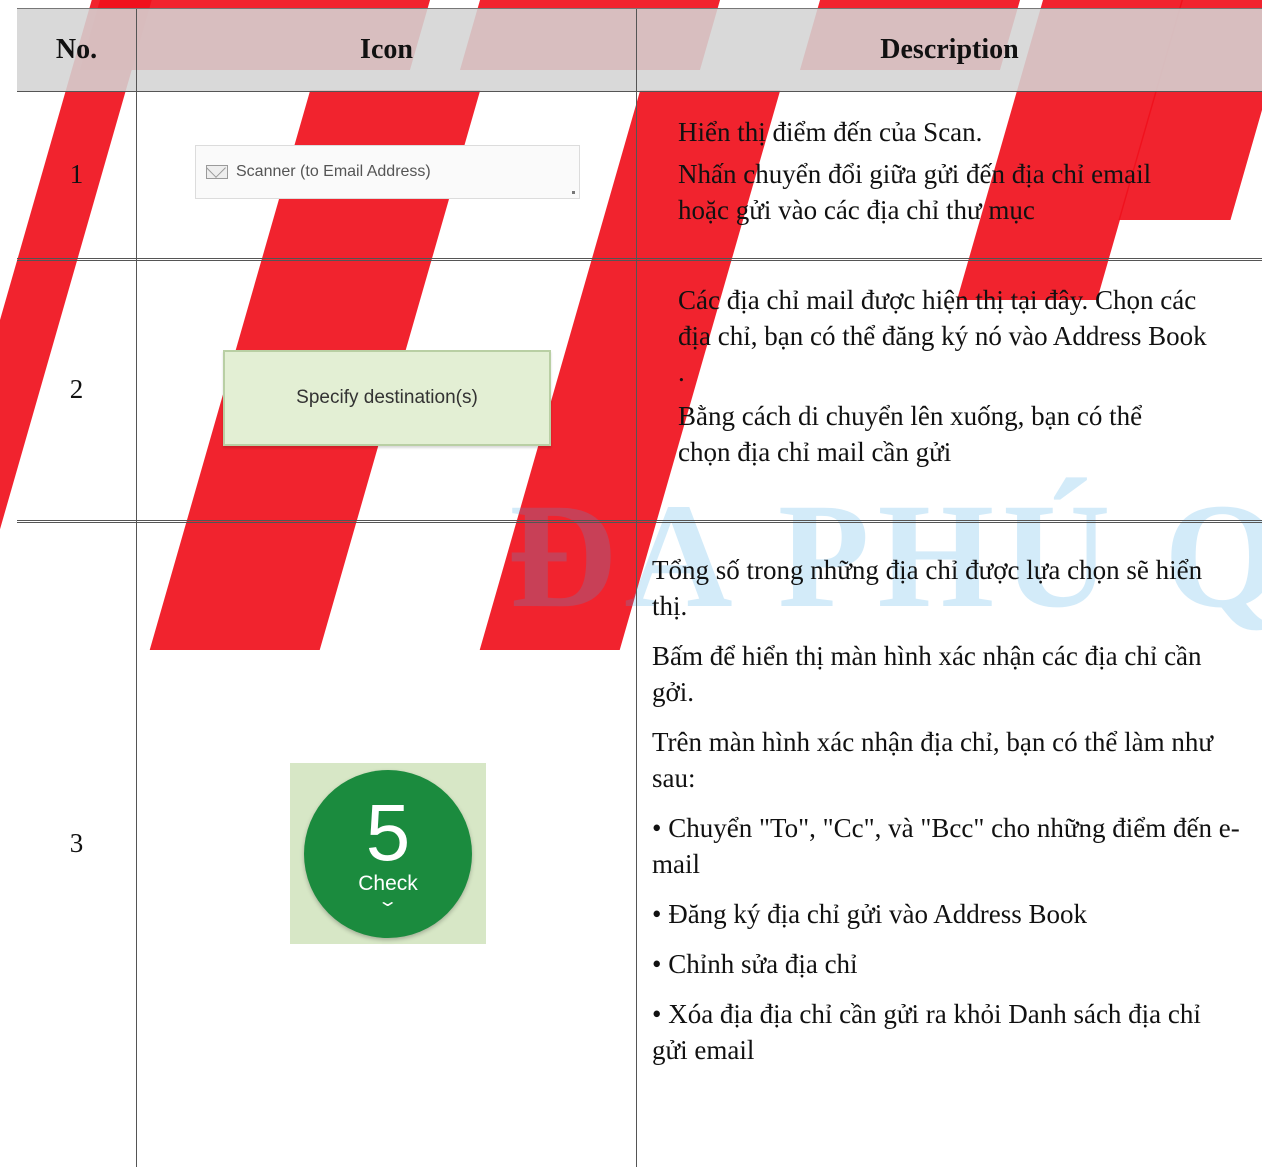 Image resolution: width=1262 pixels, height=1167 pixels. Describe the element at coordinates (386, 50) in the screenshot. I see `header-icon: Icon` at that location.